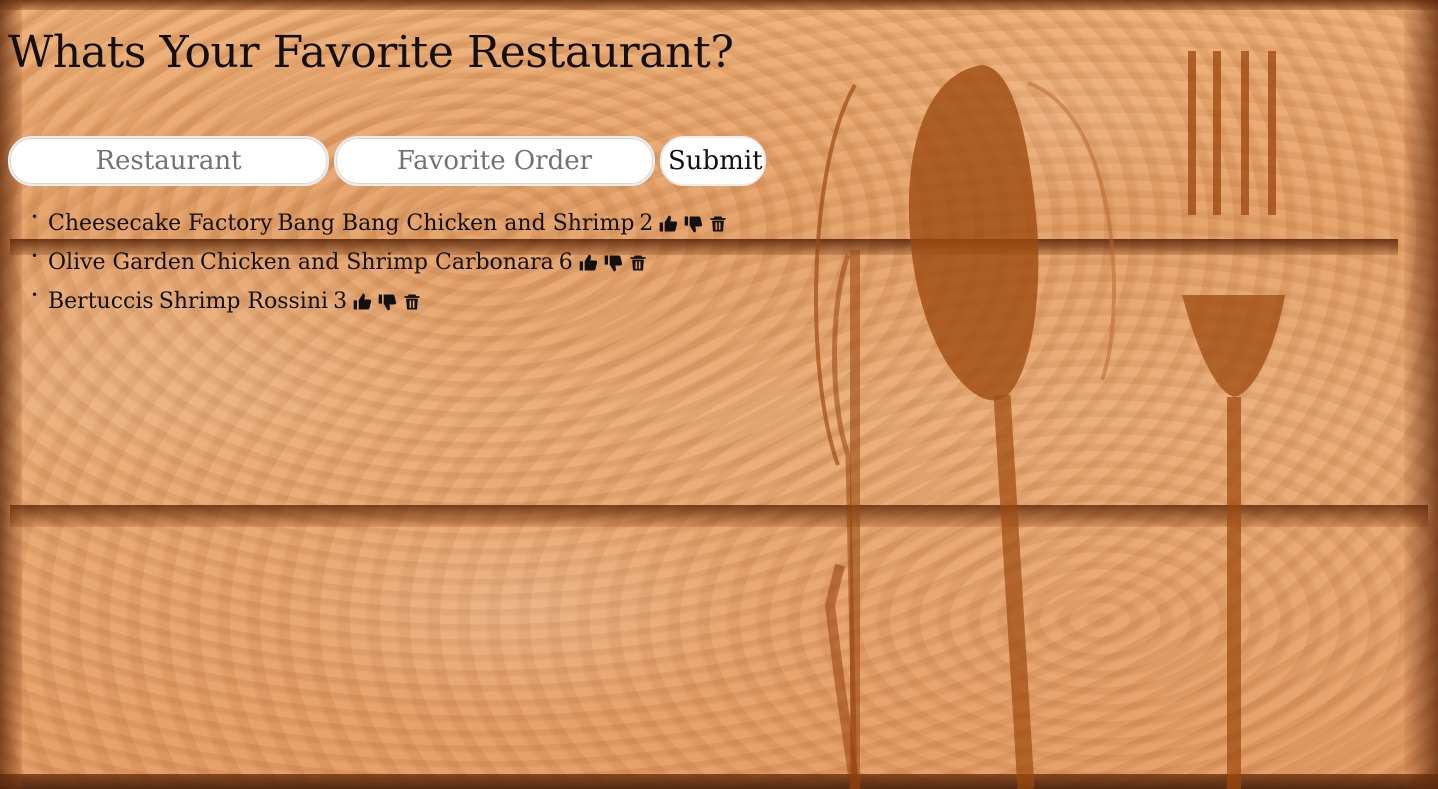 Image resolution: width=1438 pixels, height=789 pixels. What do you see at coordinates (565, 262) in the screenshot?
I see `vote-count: 6` at bounding box center [565, 262].